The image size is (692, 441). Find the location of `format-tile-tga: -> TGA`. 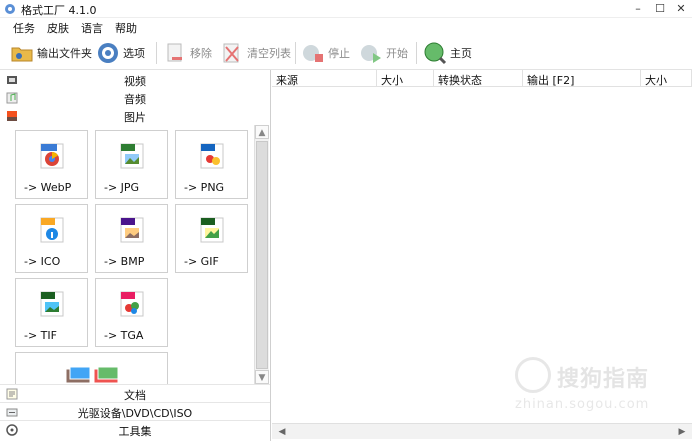

format-tile-tga: -> TGA is located at coordinates (131, 312).